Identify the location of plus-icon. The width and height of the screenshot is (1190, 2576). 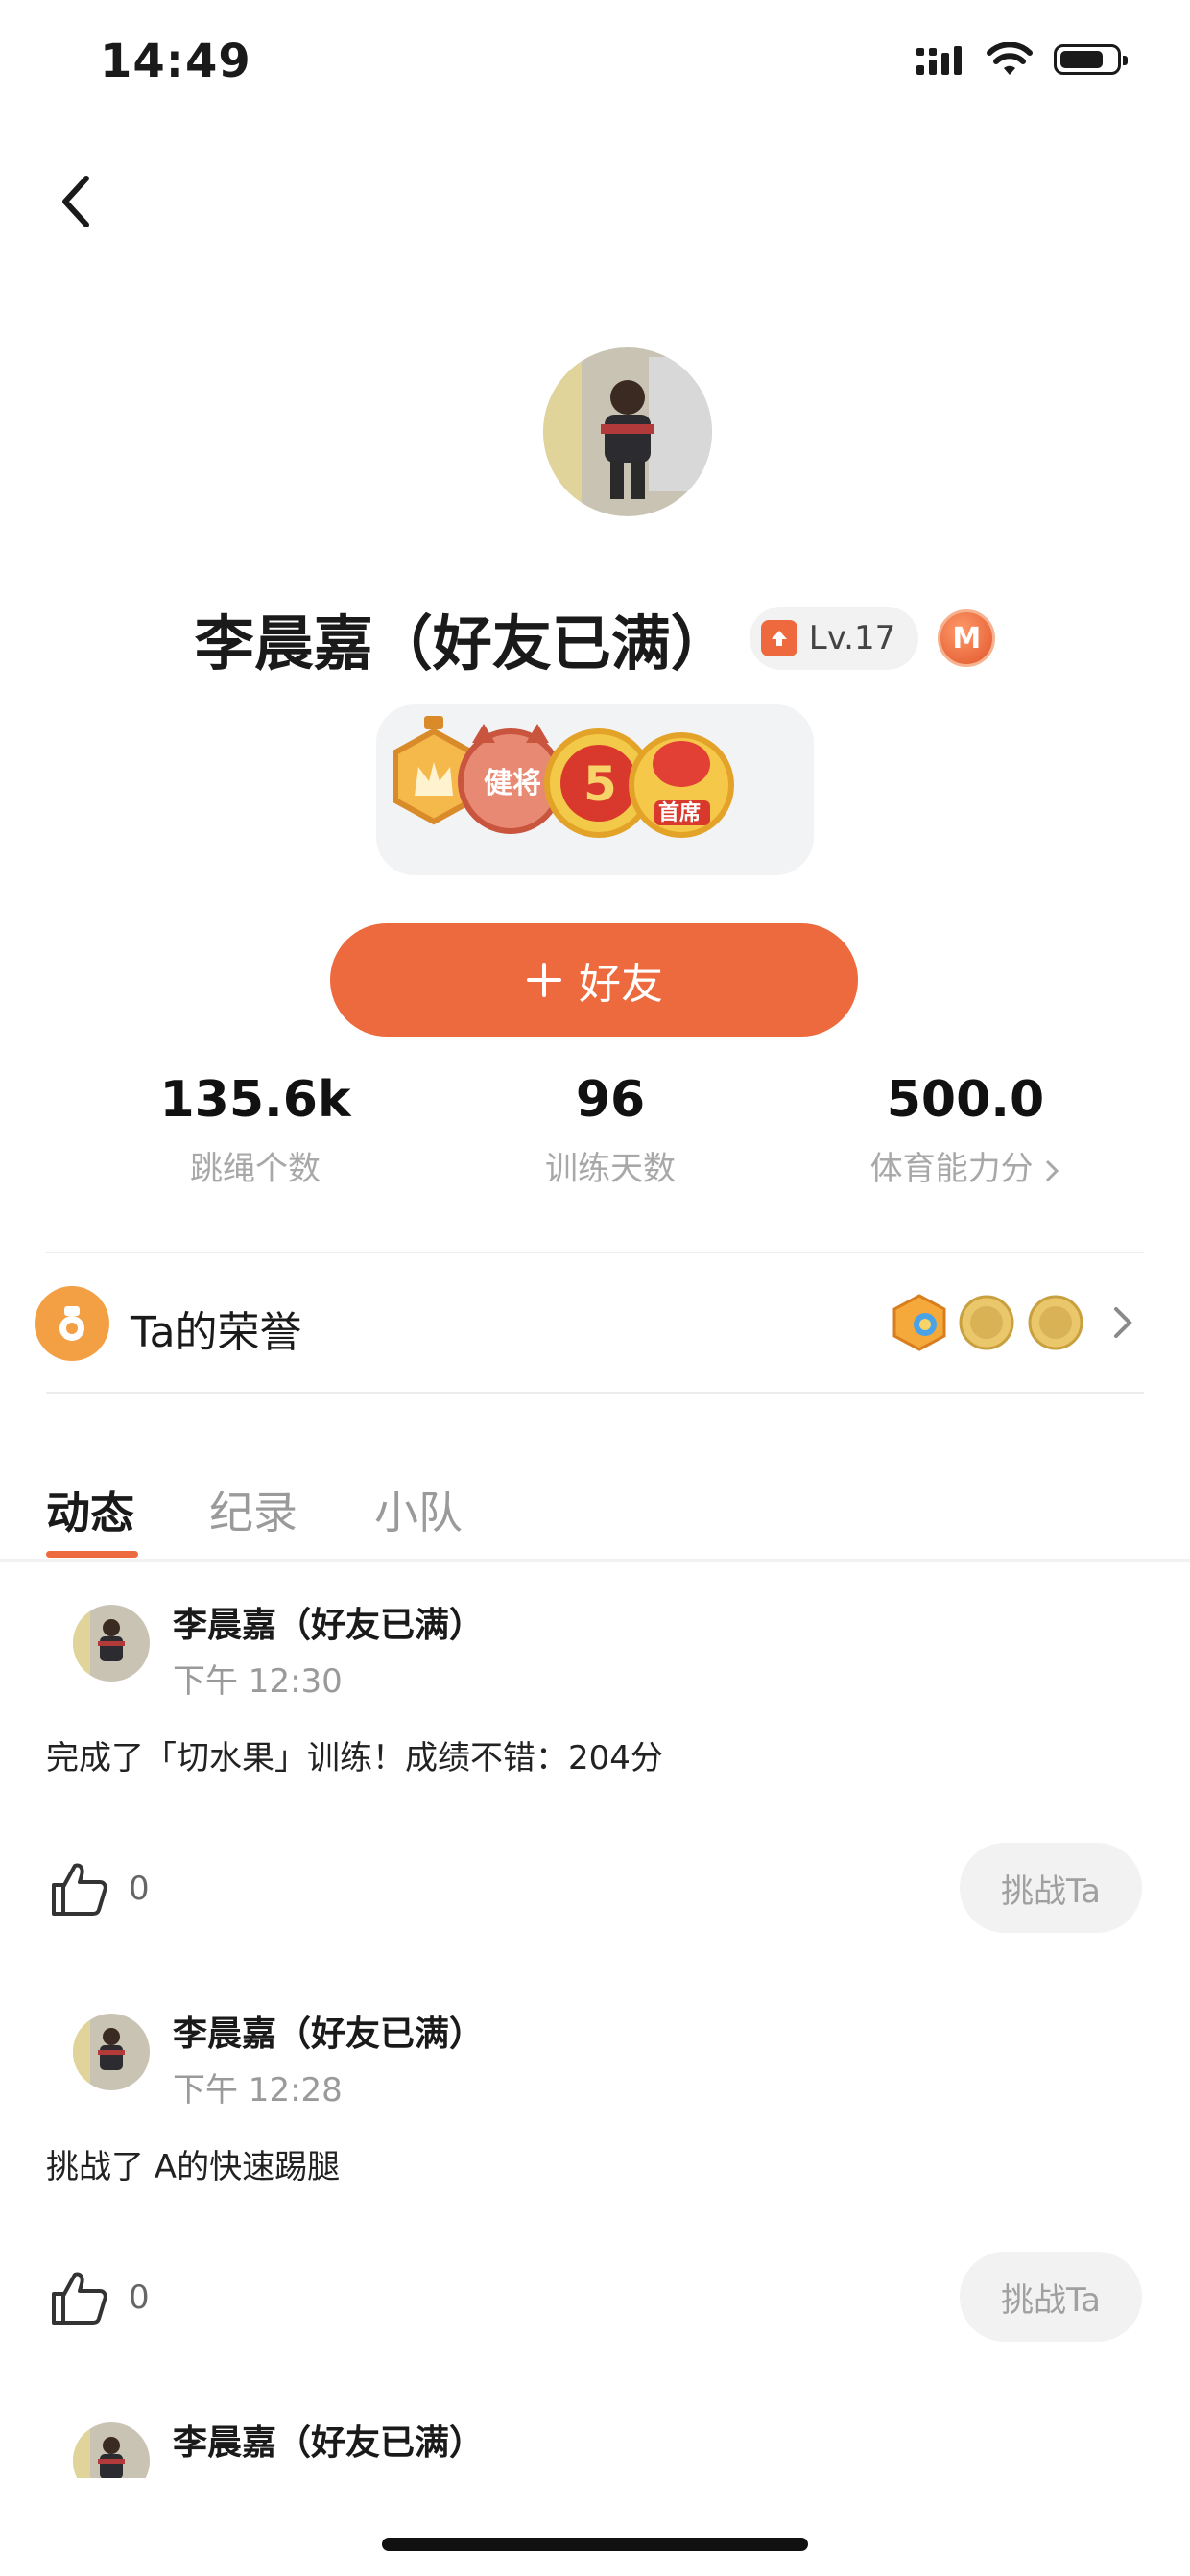
(544, 980).